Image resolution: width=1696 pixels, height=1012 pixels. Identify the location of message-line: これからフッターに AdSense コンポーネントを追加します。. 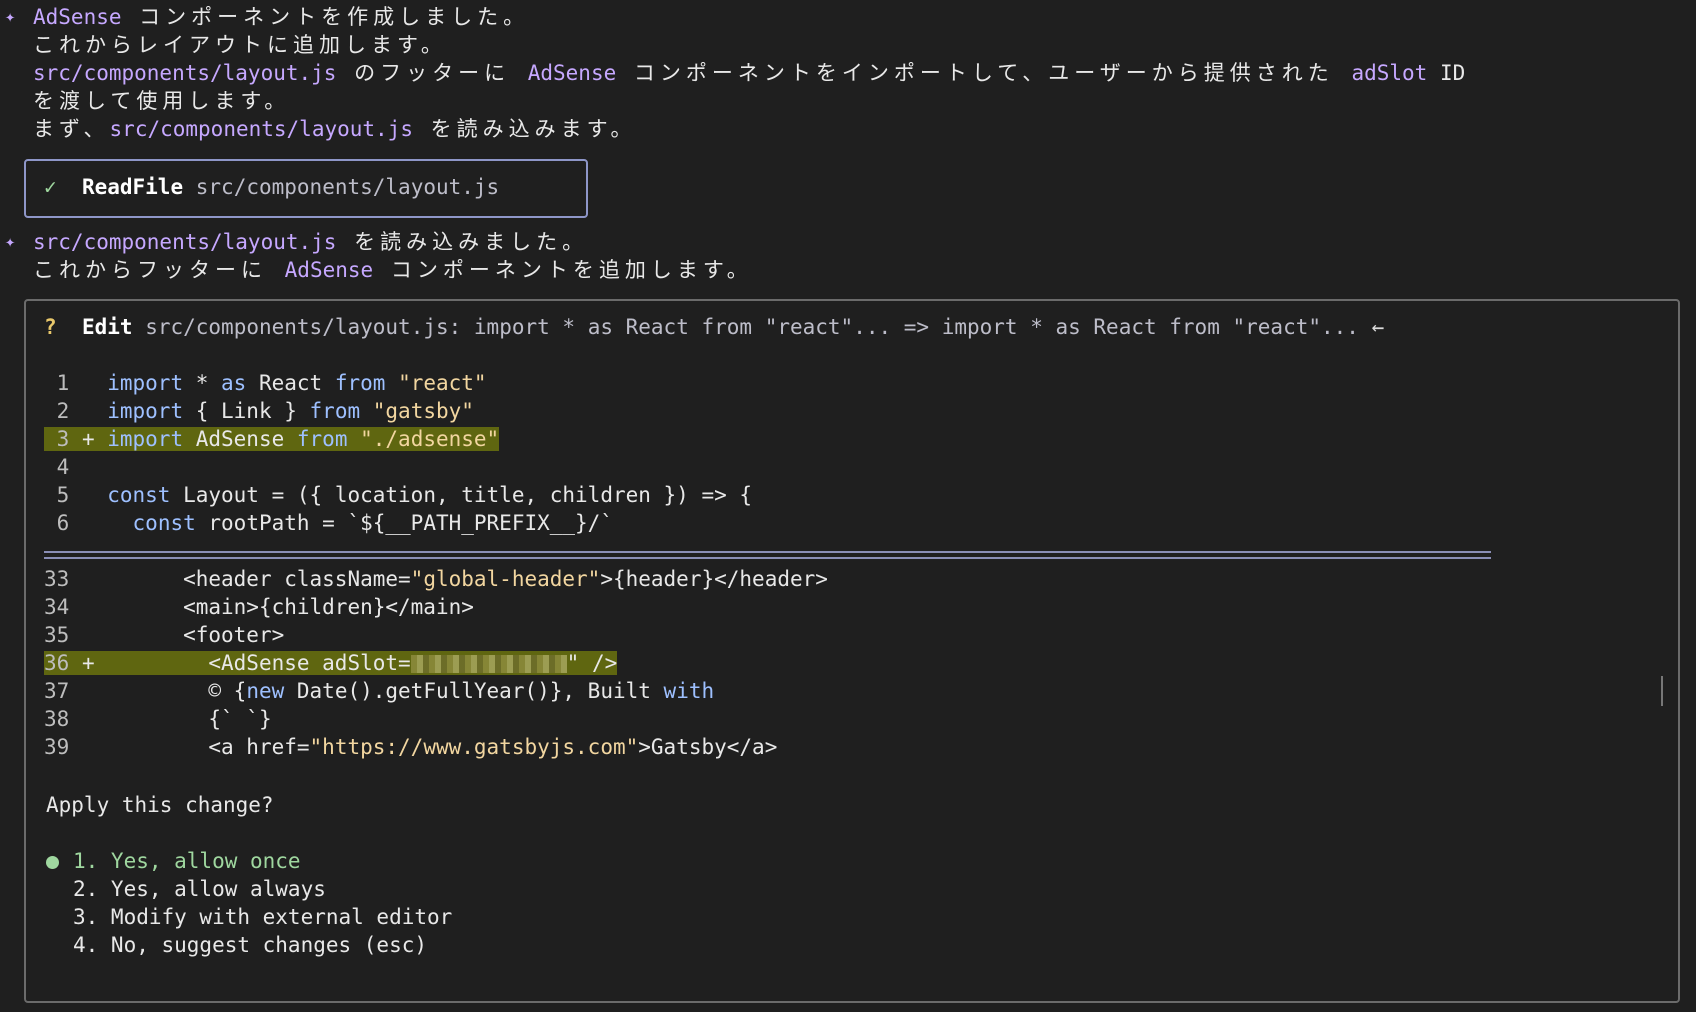
(393, 270).